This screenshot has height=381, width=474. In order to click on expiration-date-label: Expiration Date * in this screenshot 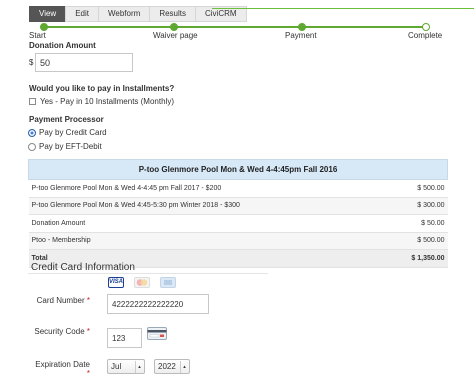, I will do `click(60, 369)`.